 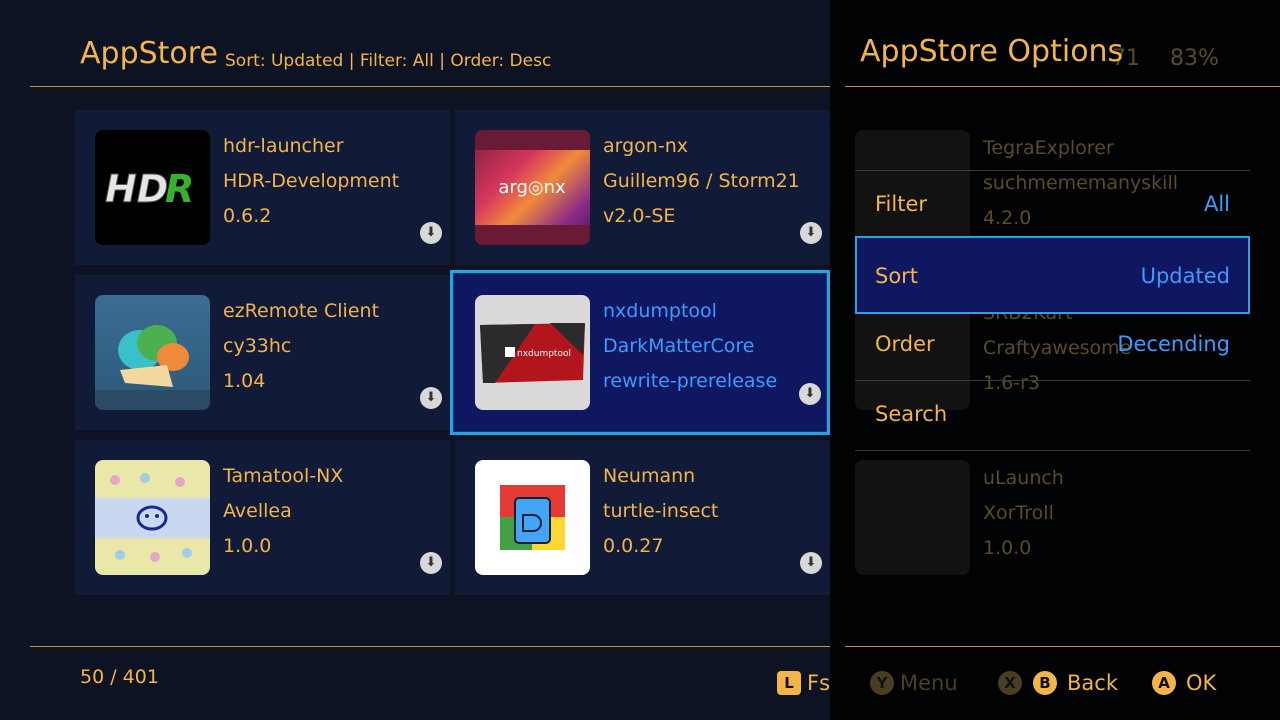 What do you see at coordinates (690, 381) in the screenshot?
I see `app-version: rewrite-prerelease` at bounding box center [690, 381].